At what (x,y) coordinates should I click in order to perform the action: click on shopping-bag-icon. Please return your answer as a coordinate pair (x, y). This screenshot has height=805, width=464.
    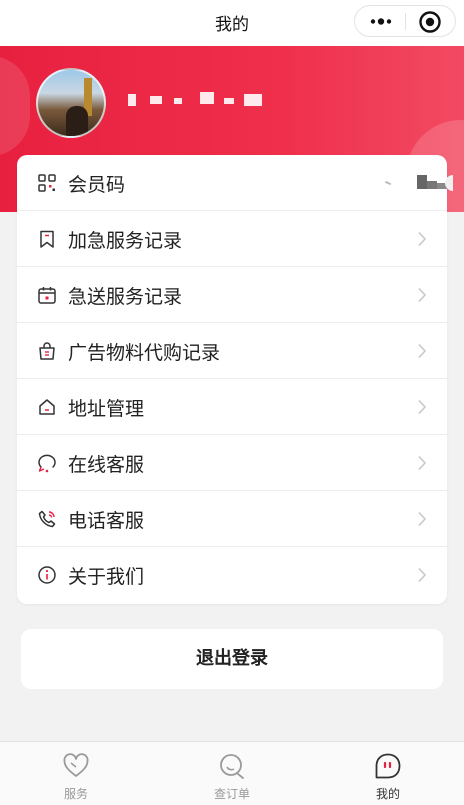
    Looking at the image, I should click on (47, 351).